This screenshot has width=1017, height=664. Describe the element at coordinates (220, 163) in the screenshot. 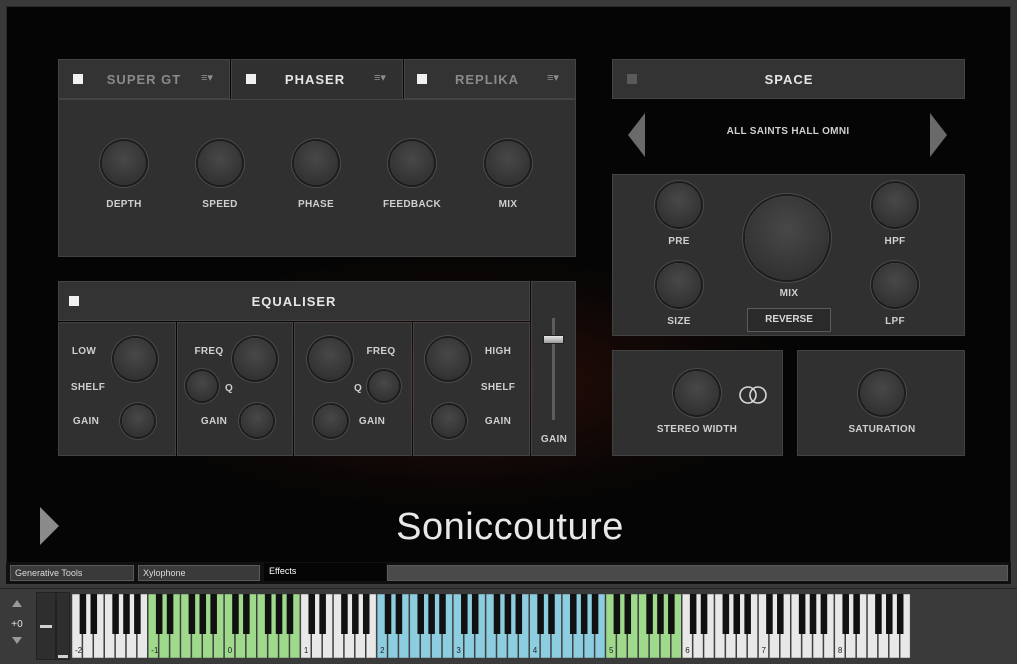

I see `speed-knob` at that location.